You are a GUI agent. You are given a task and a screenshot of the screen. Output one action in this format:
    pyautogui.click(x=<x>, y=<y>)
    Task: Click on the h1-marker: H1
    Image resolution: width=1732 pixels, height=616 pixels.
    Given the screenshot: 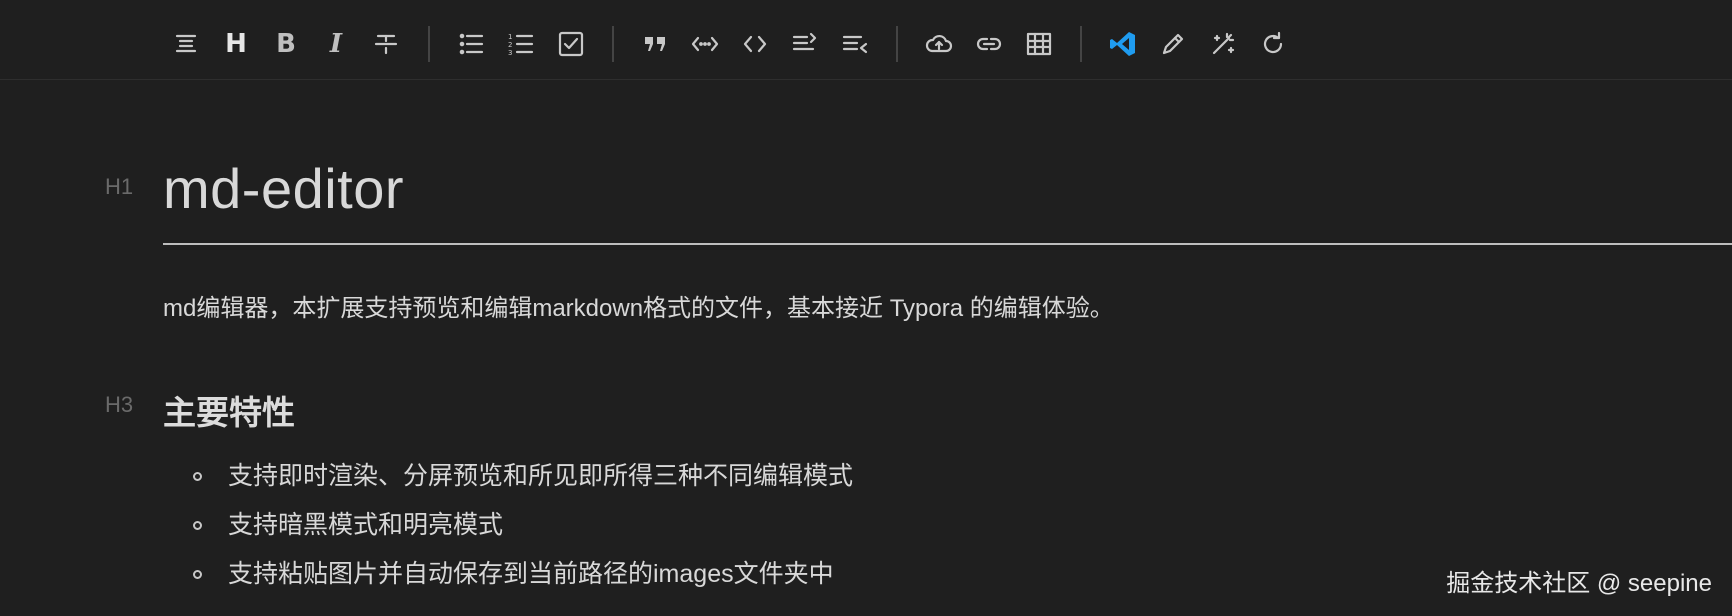 What is the action you would take?
    pyautogui.click(x=119, y=186)
    